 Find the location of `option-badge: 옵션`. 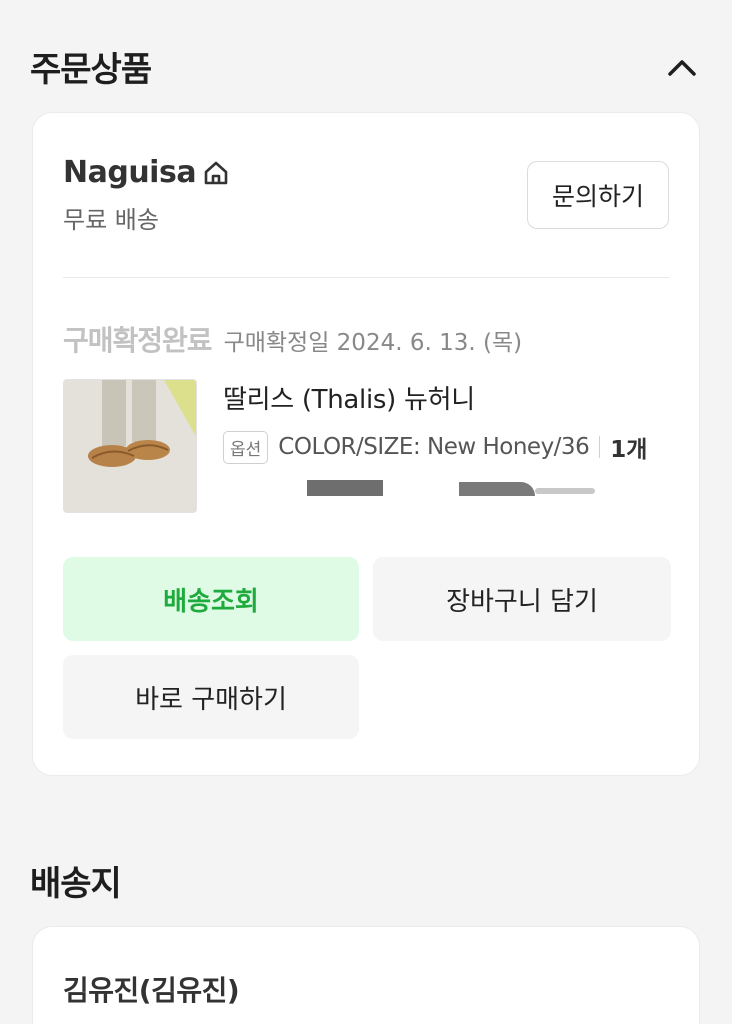

option-badge: 옵션 is located at coordinates (246, 447).